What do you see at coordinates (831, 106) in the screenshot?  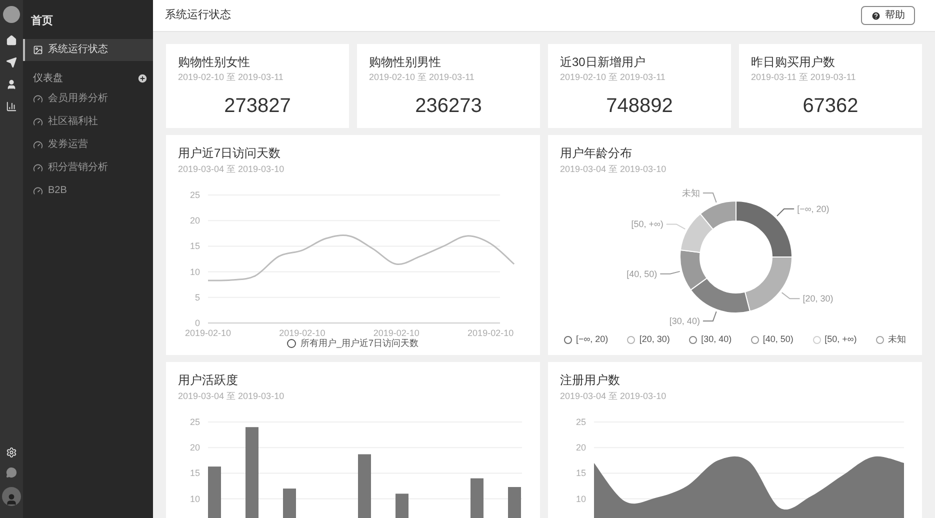 I see `stat-value: 67362` at bounding box center [831, 106].